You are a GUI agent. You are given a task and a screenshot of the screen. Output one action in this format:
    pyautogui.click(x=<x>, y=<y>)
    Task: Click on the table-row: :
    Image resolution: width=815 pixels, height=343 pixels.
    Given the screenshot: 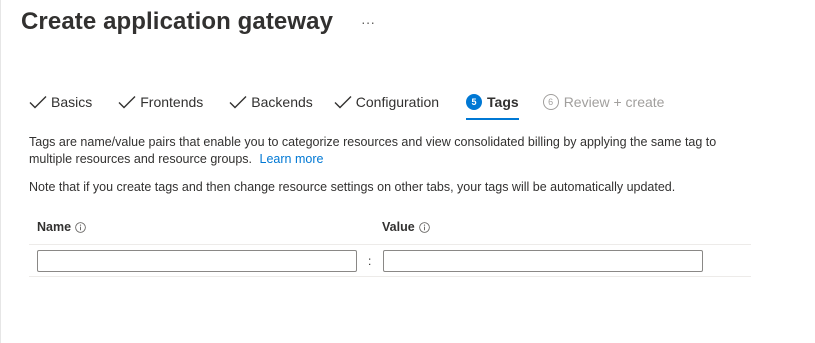 What is the action you would take?
    pyautogui.click(x=390, y=261)
    